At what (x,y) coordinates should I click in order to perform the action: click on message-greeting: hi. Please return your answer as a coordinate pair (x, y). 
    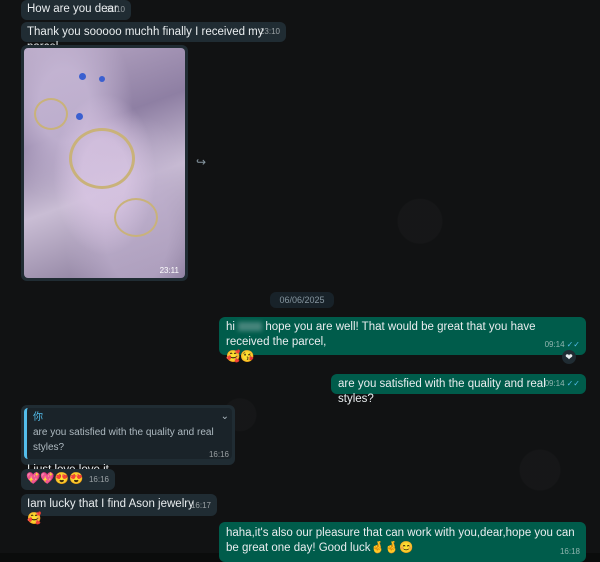
    Looking at the image, I should click on (230, 327).